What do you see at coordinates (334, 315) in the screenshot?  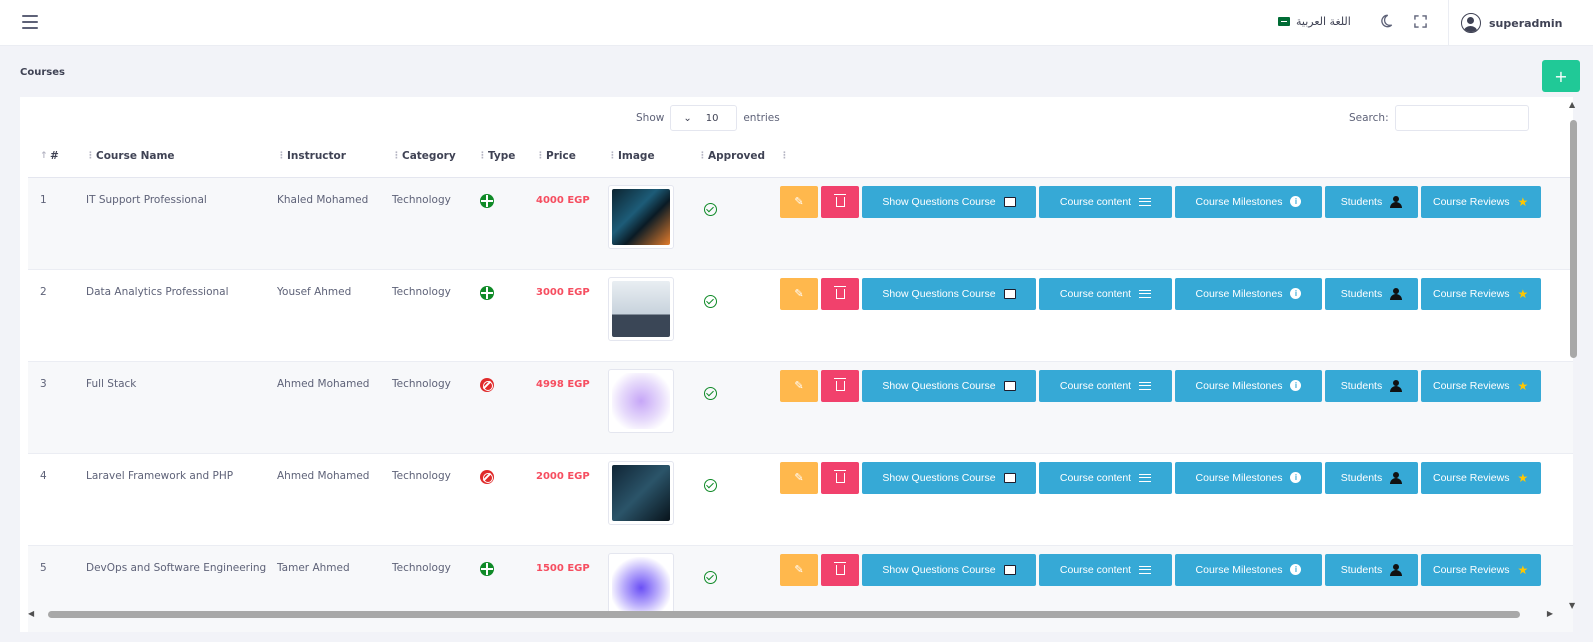 I see `cell-instructor: Yousef Ahmed` at bounding box center [334, 315].